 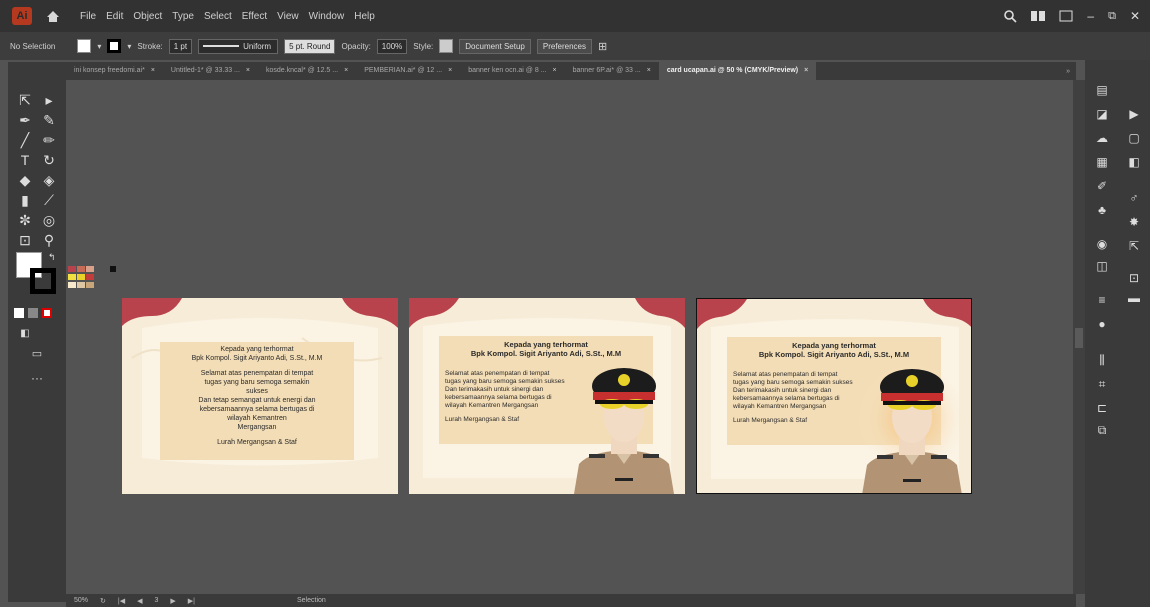 What do you see at coordinates (49, 100) in the screenshot?
I see `direct-selection-tool-icon: ▸` at bounding box center [49, 100].